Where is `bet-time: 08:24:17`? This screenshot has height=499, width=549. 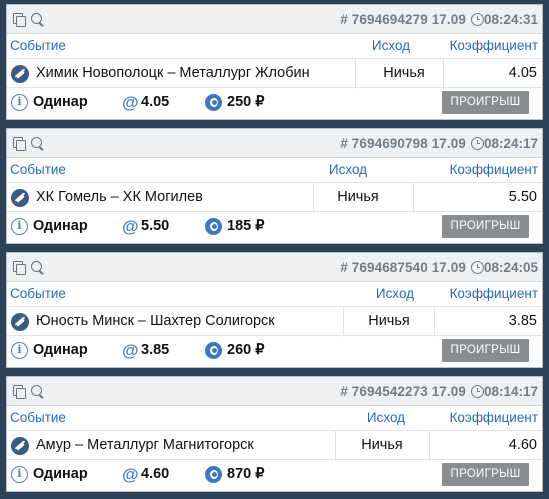 bet-time: 08:24:17 is located at coordinates (510, 143).